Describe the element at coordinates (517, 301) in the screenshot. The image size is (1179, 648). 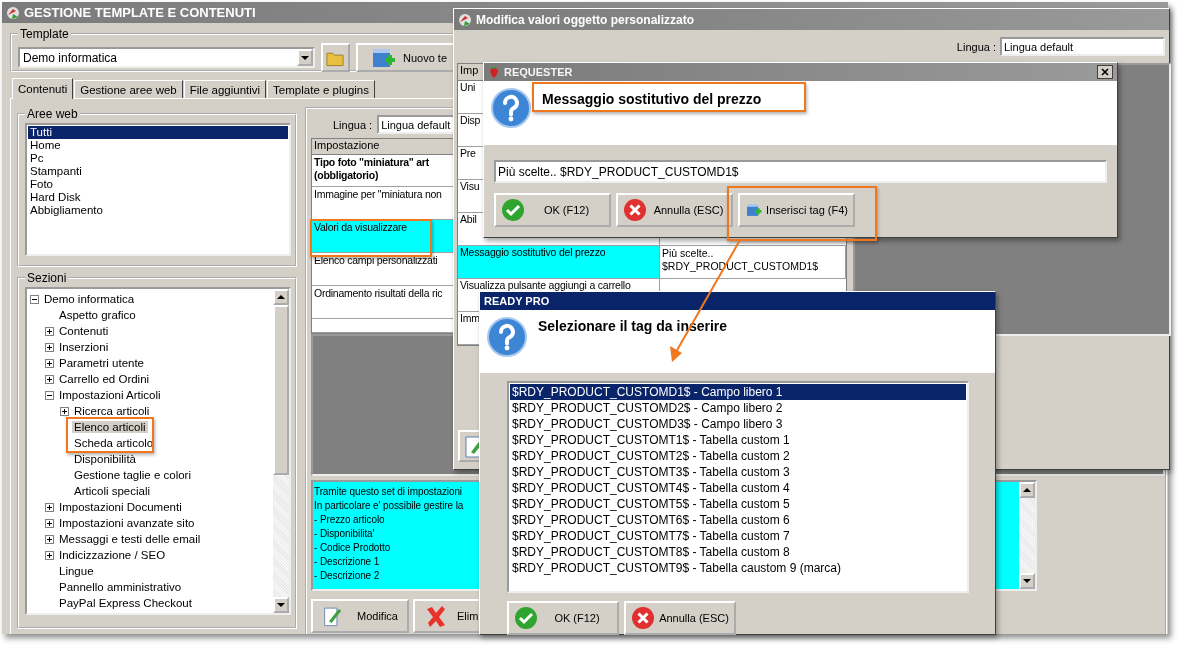
I see `window-title: READY PRO` at that location.